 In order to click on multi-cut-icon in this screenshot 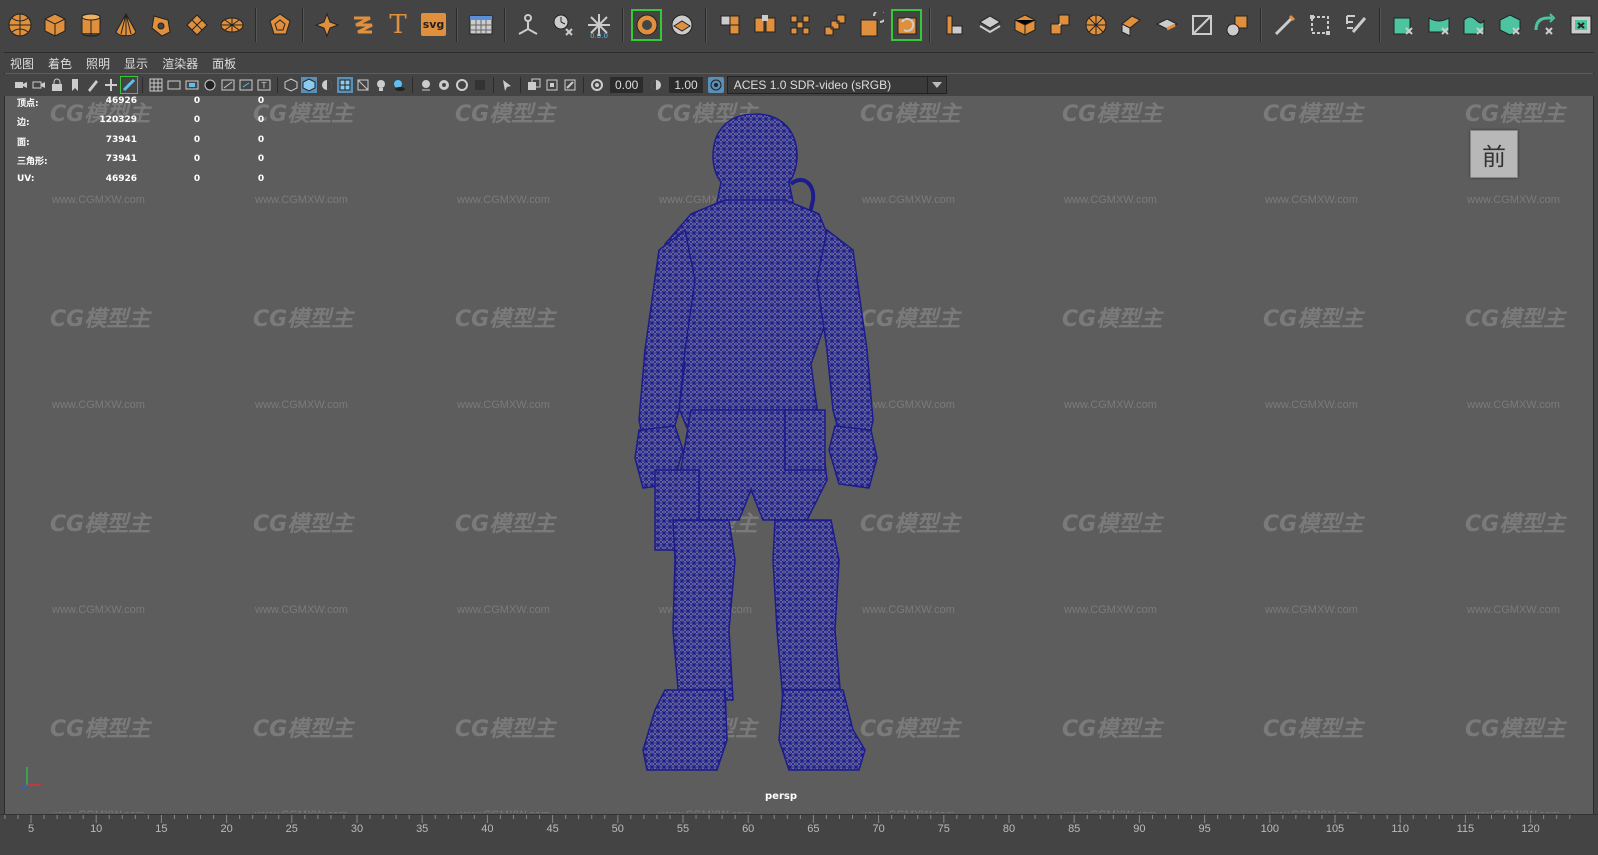, I will do `click(1166, 25)`.